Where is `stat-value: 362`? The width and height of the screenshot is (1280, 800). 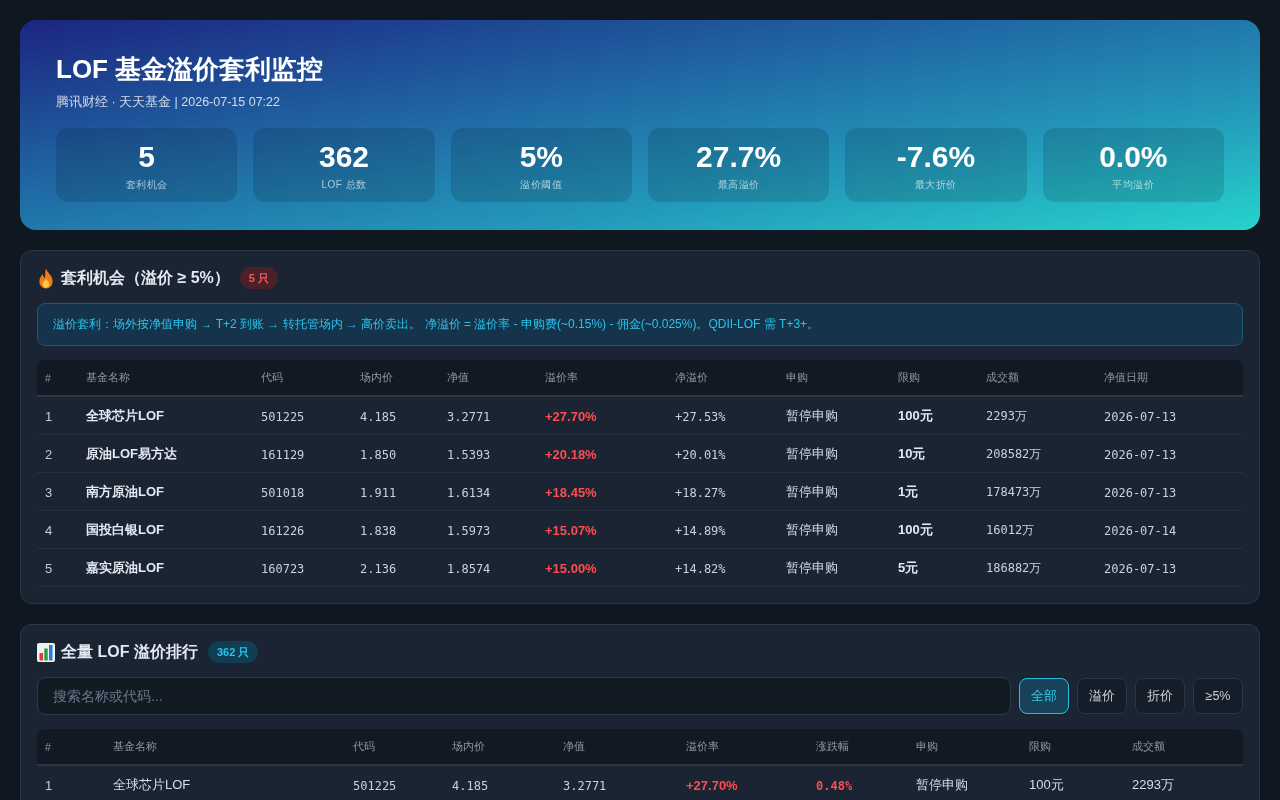 stat-value: 362 is located at coordinates (343, 157).